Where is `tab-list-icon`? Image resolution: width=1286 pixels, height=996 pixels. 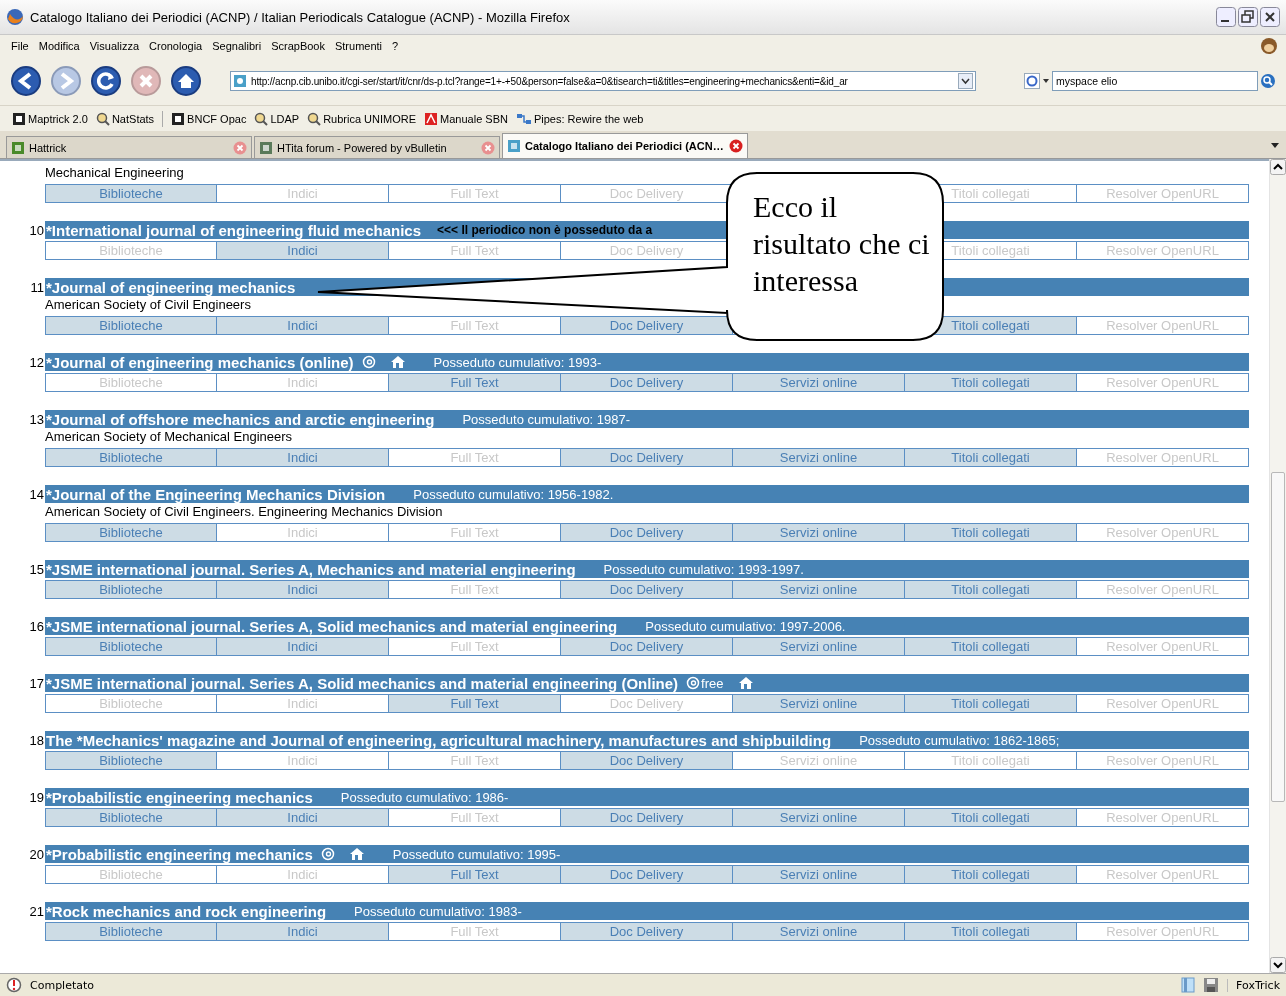
tab-list-icon is located at coordinates (1275, 144).